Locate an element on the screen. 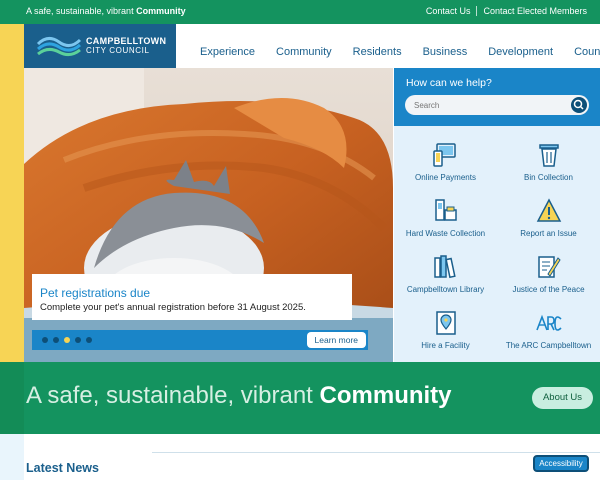  quick-link-online-payments: Online Payments is located at coordinates (445, 170).